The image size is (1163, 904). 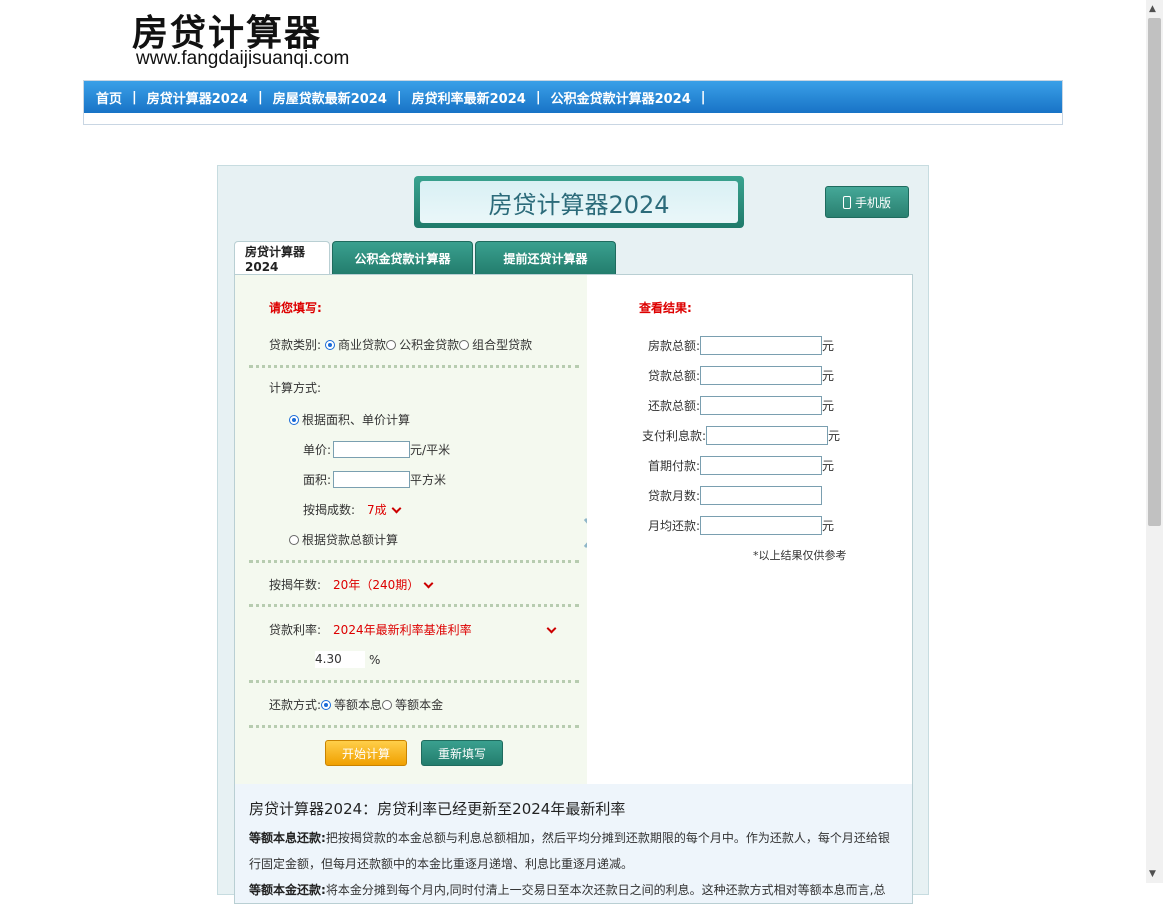 What do you see at coordinates (295, 630) in the screenshot?
I see `rate-label: 贷款利率:` at bounding box center [295, 630].